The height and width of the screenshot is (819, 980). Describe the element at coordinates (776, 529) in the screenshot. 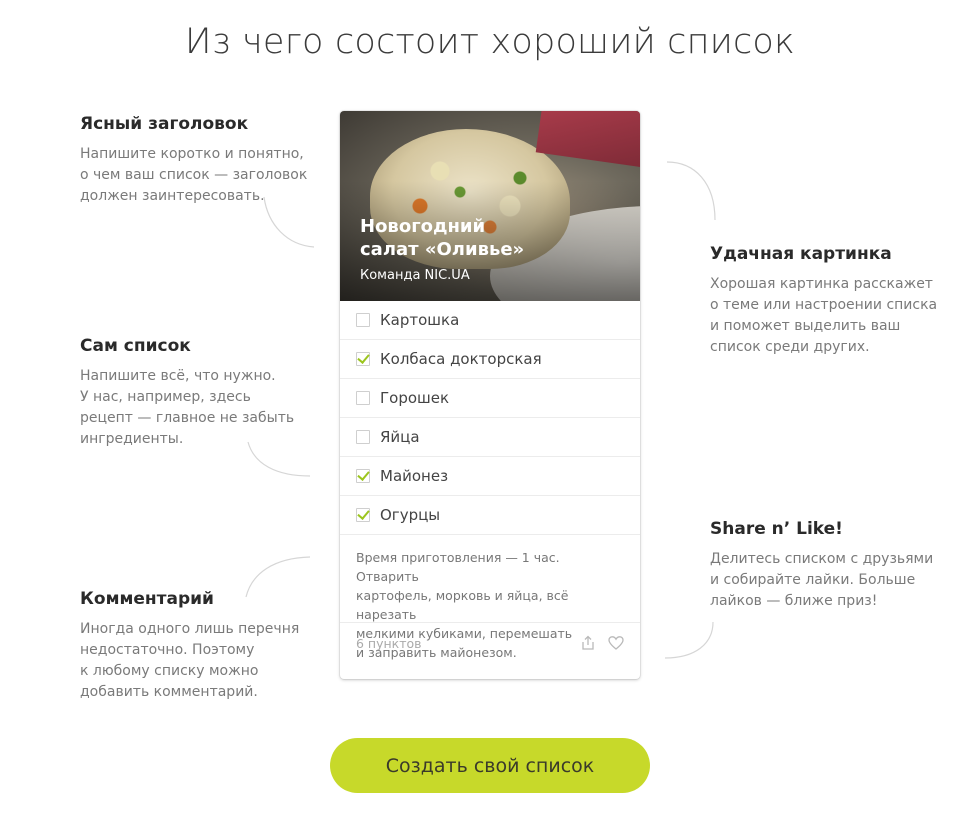

I see `feature-heading: Share n’ Like!` at that location.